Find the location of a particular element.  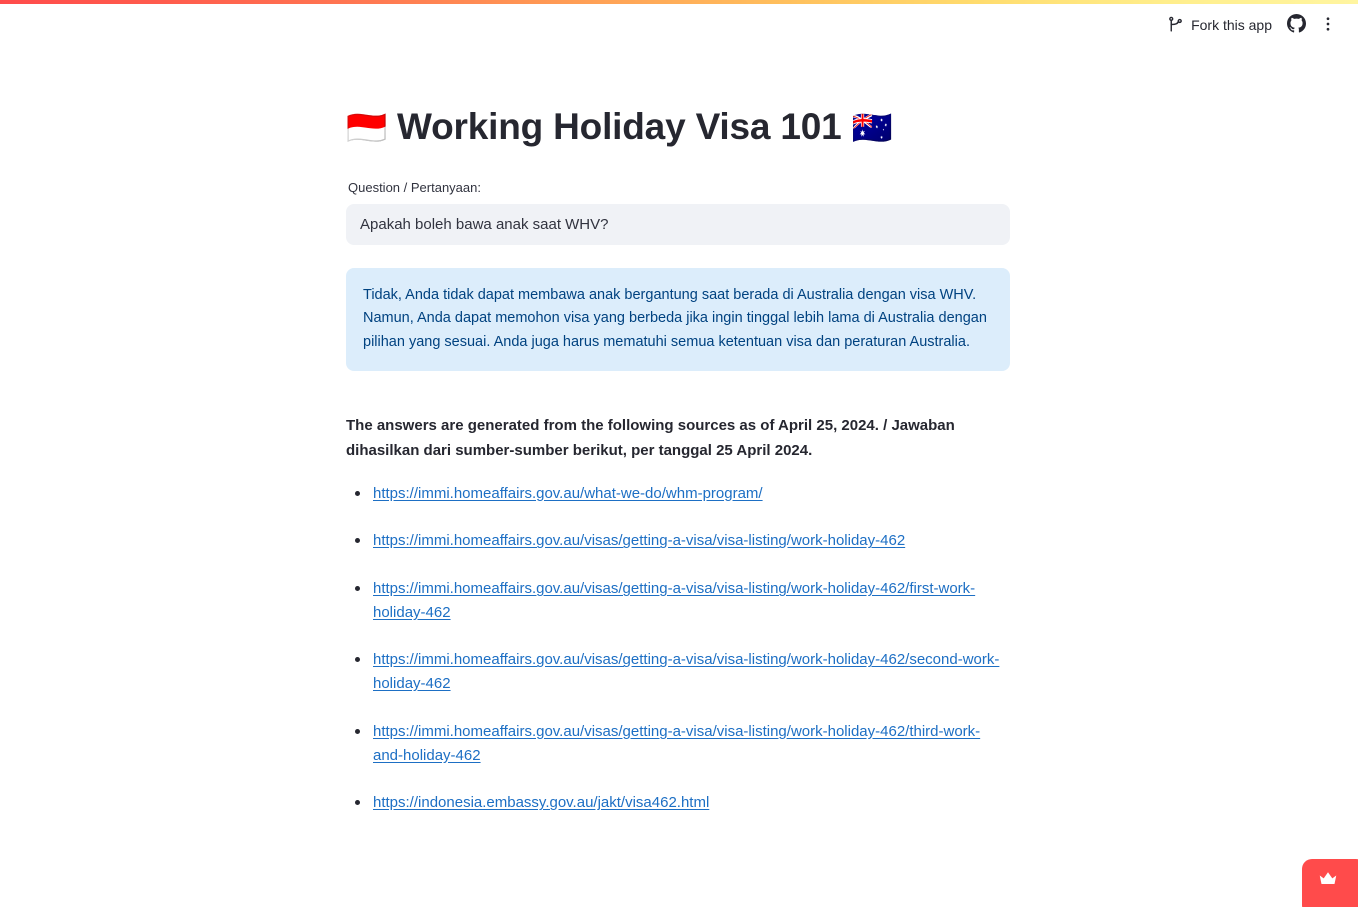

fork-this-app-button: Fork this app is located at coordinates (1219, 25).